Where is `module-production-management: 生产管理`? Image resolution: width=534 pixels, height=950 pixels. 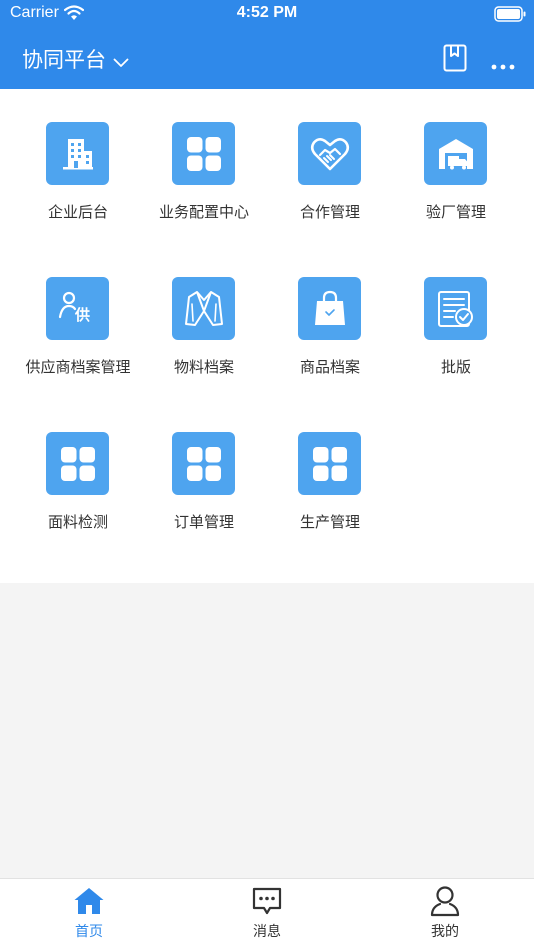
module-production-management: 生产管理 is located at coordinates (330, 492).